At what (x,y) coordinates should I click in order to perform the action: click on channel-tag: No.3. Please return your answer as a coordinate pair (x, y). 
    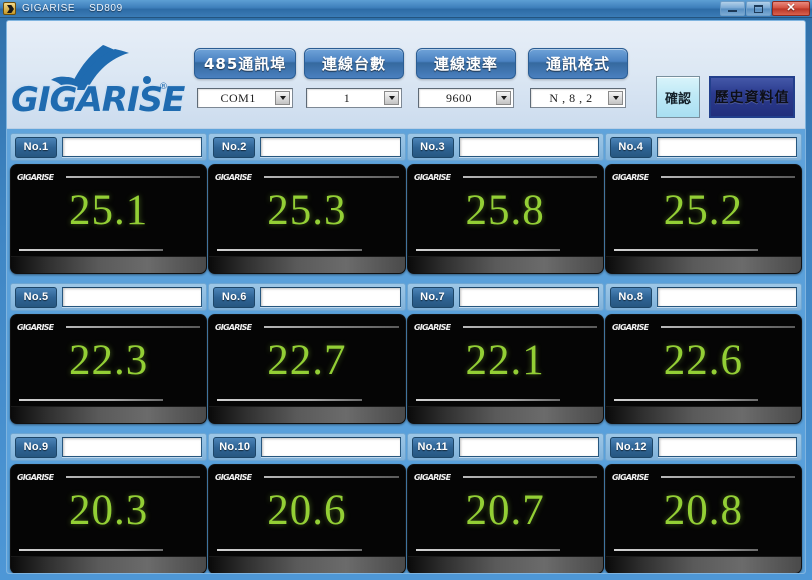
    Looking at the image, I should click on (432, 147).